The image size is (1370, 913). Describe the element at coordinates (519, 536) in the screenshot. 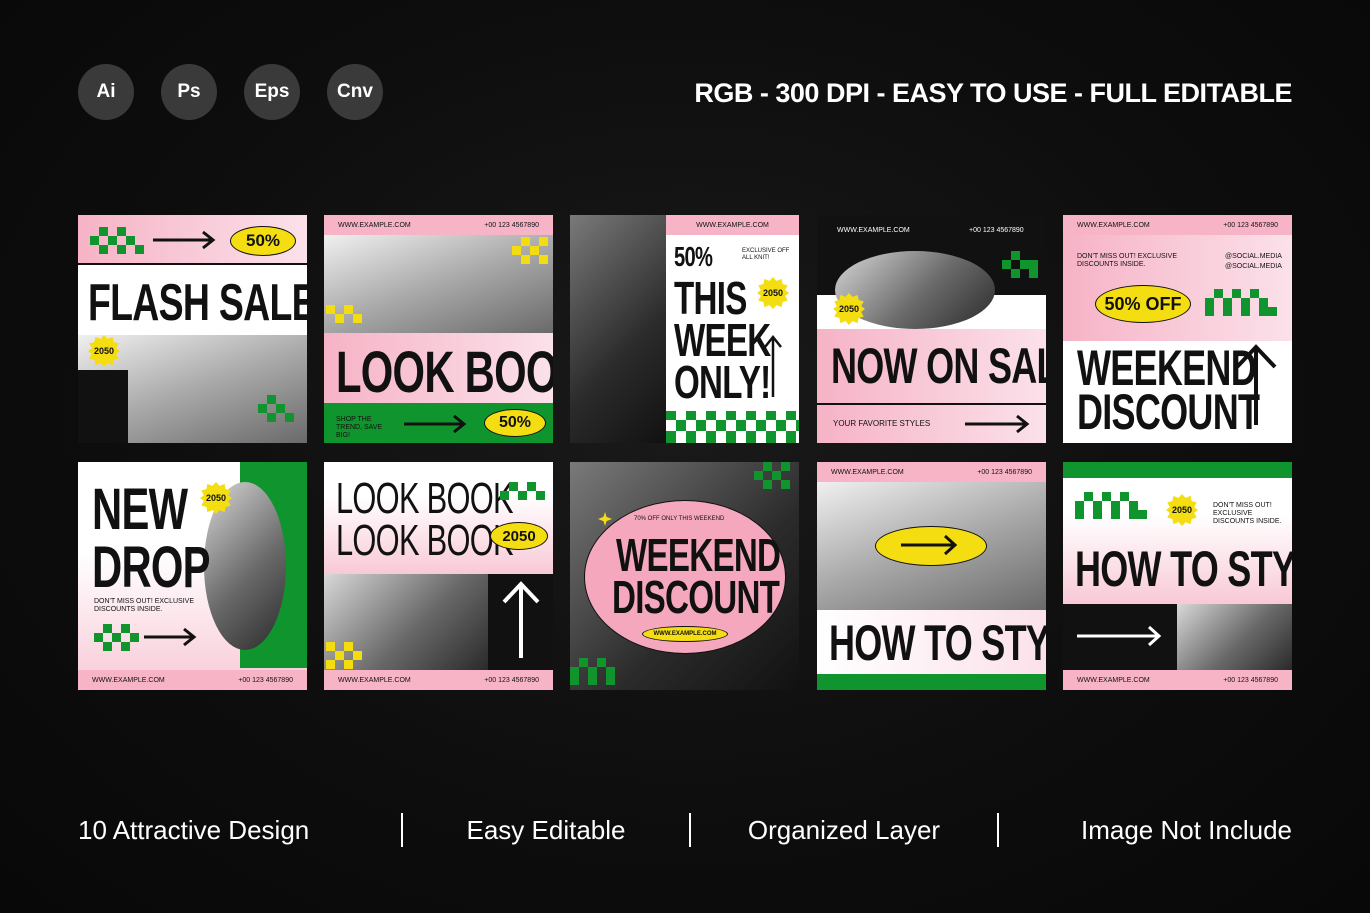

I see `year-pill: 2050` at that location.